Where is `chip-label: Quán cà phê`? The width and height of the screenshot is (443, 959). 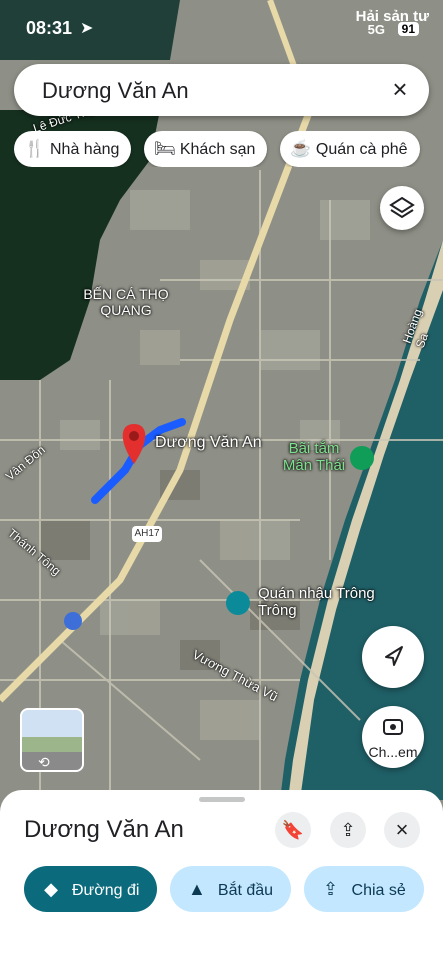
chip-label: Quán cà phê is located at coordinates (361, 149).